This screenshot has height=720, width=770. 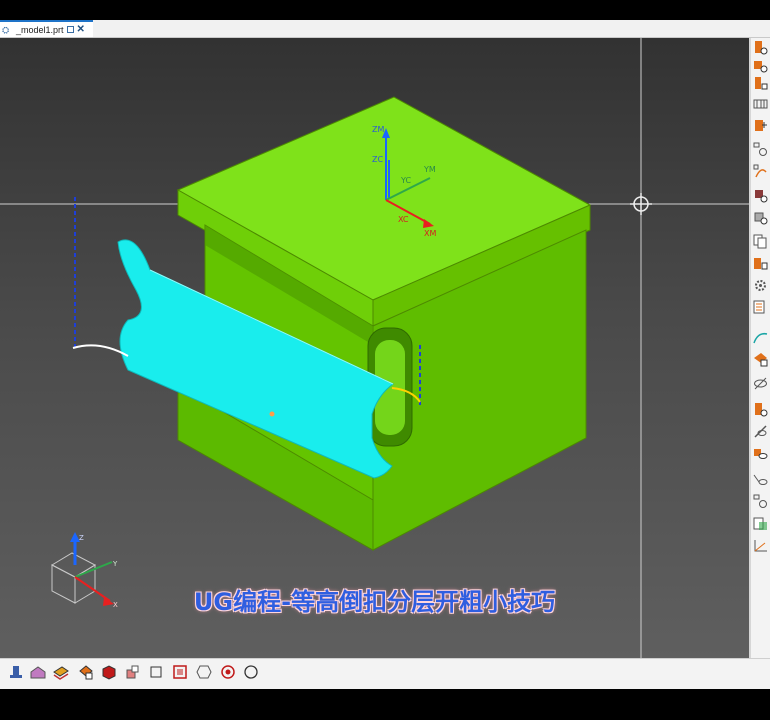 What do you see at coordinates (760, 409) in the screenshot?
I see `feature-box-icon` at bounding box center [760, 409].